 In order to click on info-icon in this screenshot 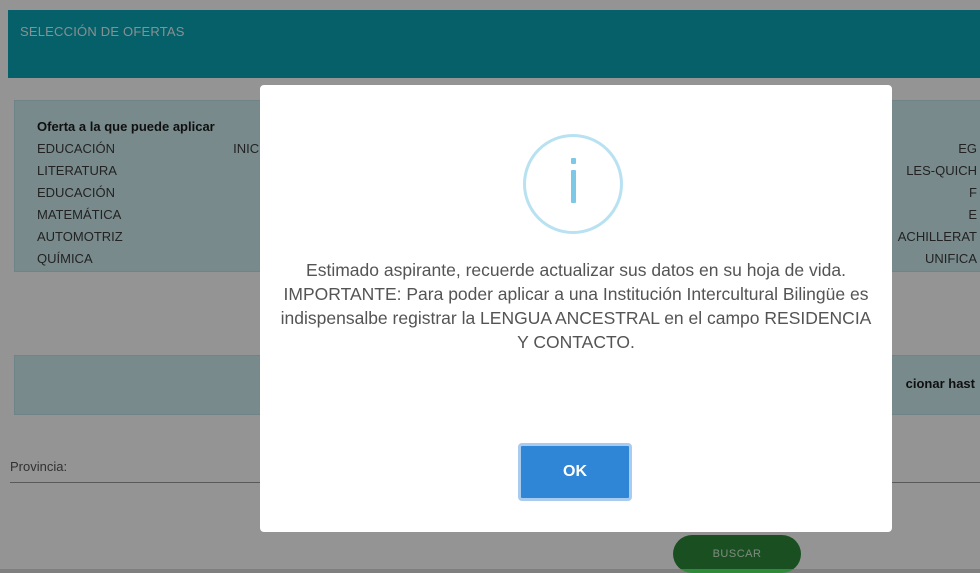, I will do `click(573, 184)`.